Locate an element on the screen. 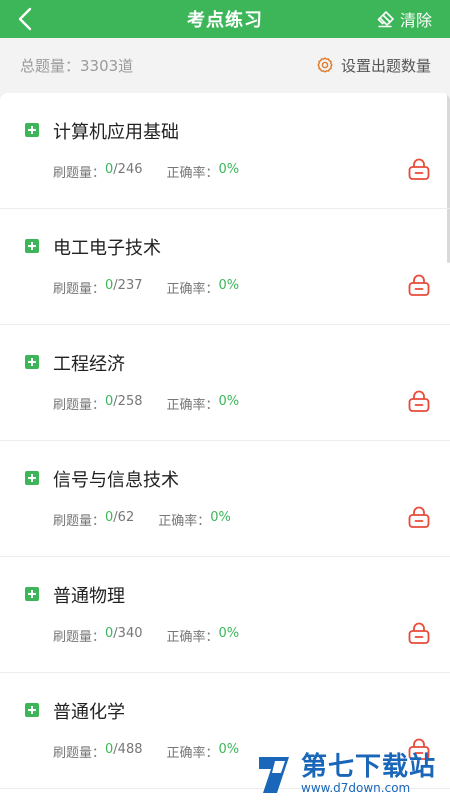 Image resolution: width=450 pixels, height=800 pixels. page-title: 考点练习 is located at coordinates (225, 20).